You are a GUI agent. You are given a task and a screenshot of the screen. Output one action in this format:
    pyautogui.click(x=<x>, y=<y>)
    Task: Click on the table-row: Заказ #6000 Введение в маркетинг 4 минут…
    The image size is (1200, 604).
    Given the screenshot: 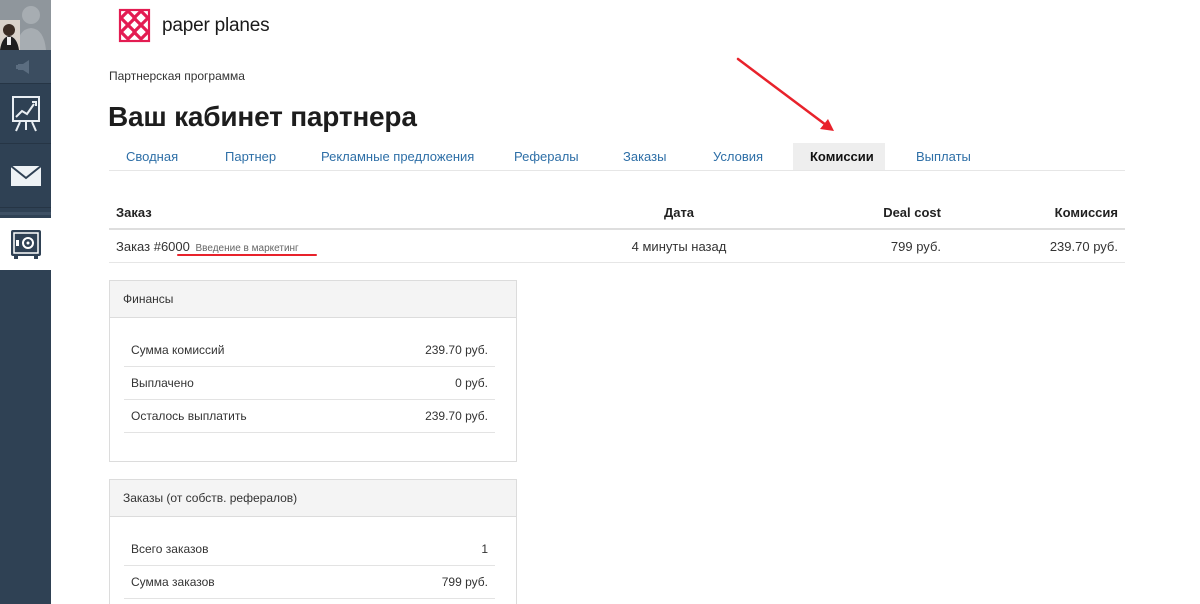 What is the action you would take?
    pyautogui.click(x=617, y=246)
    